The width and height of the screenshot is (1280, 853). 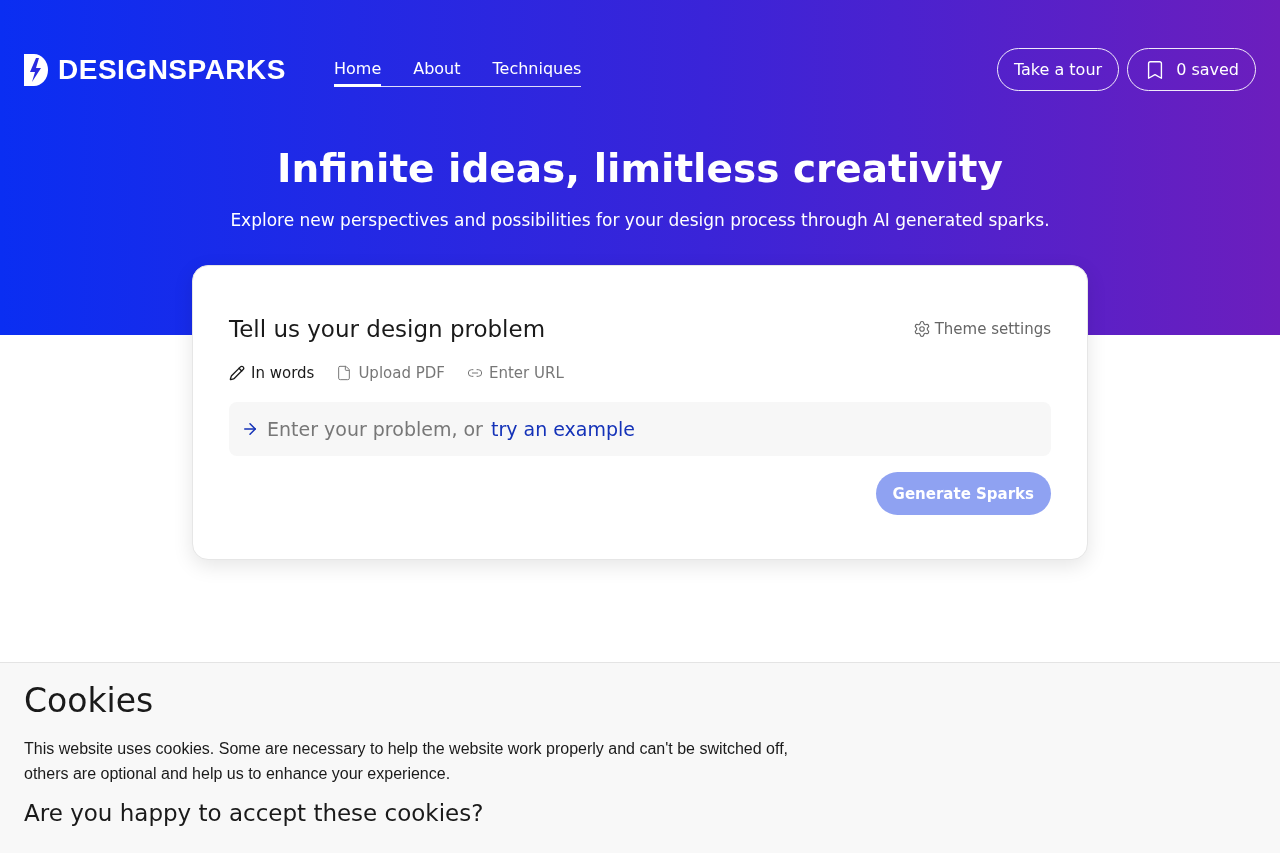 I want to click on nav-link: Techniques, so click(x=537, y=69).